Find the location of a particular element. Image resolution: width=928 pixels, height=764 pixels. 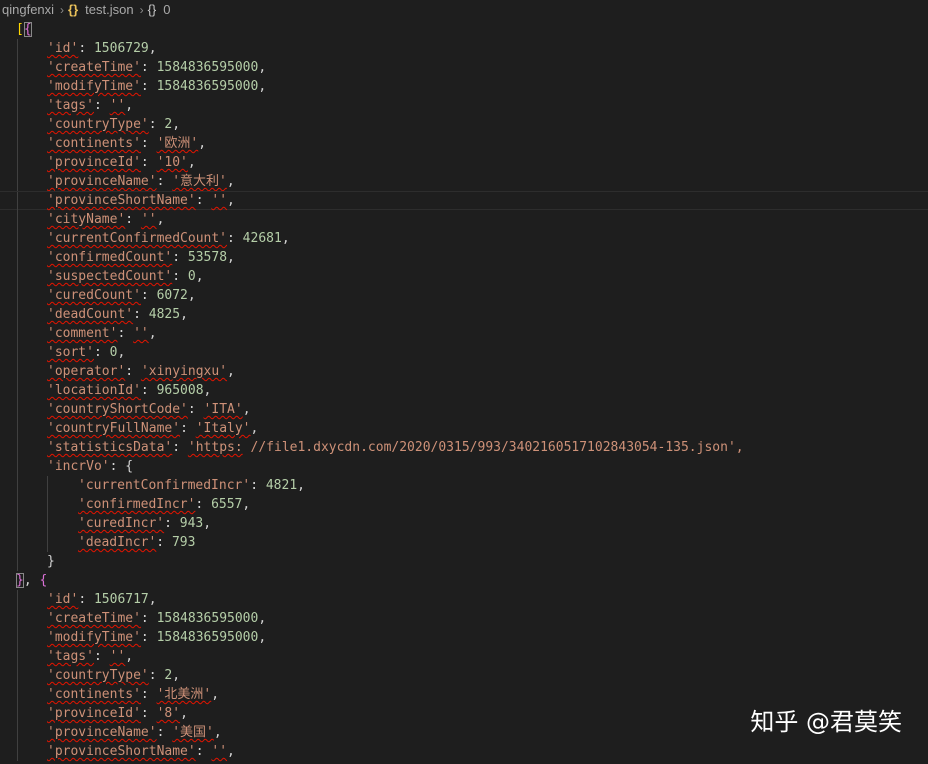

code-line: 'suspectedCount': 0, is located at coordinates (464, 276).